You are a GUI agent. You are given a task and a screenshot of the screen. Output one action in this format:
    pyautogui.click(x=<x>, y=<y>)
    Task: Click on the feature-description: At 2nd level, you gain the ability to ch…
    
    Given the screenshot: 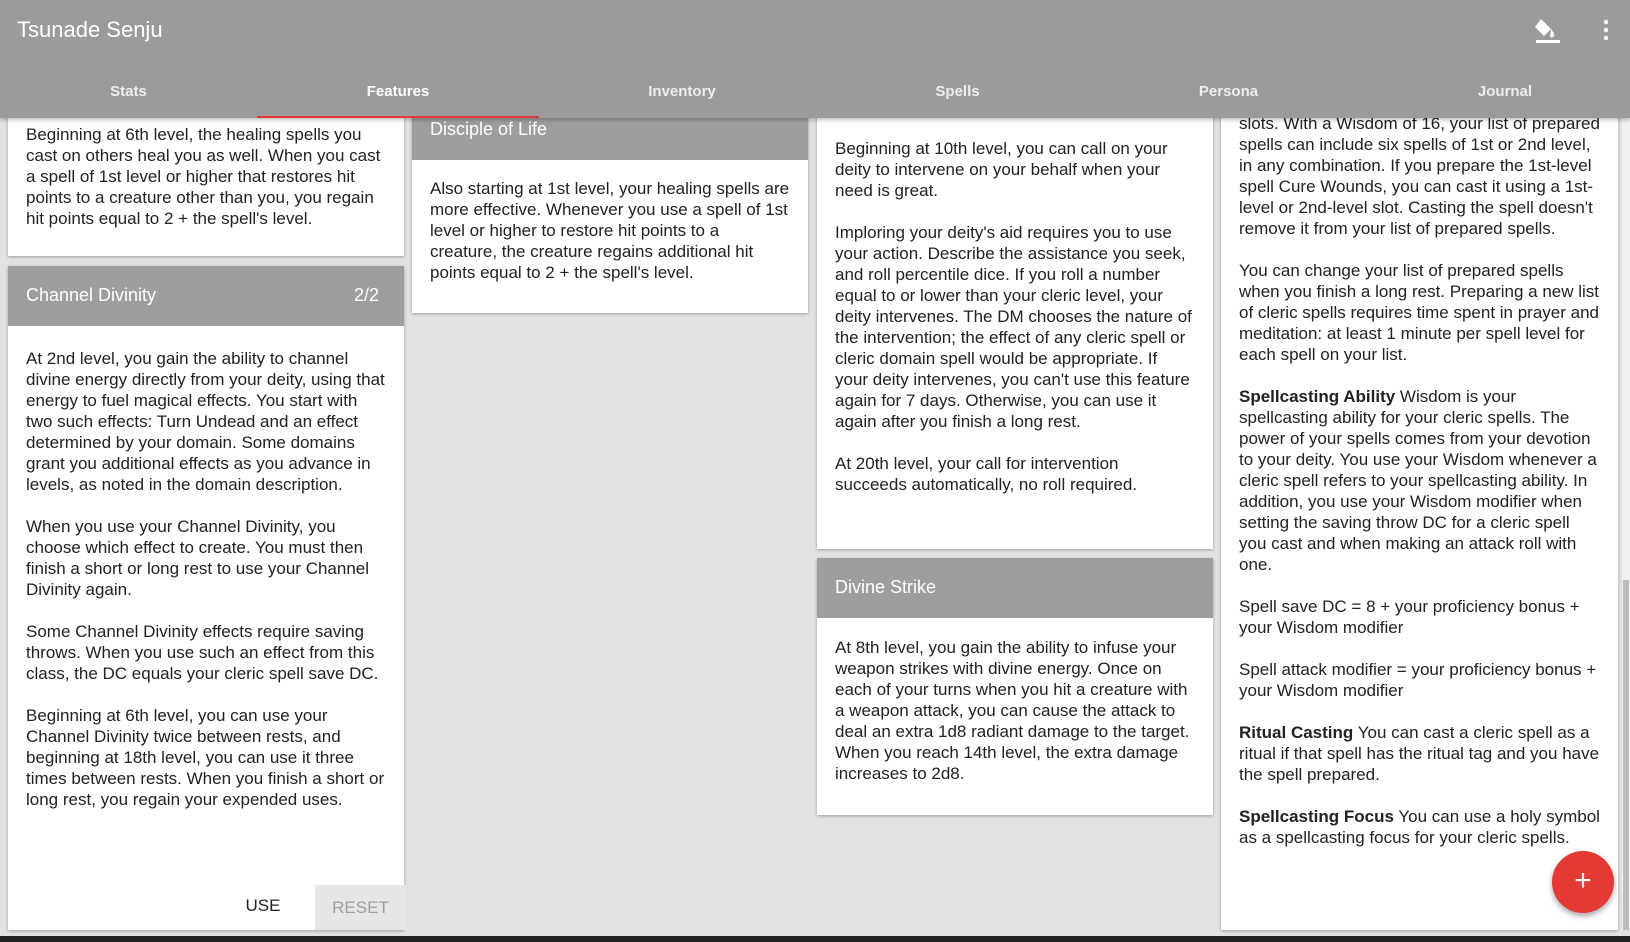 What is the action you would take?
    pyautogui.click(x=206, y=568)
    